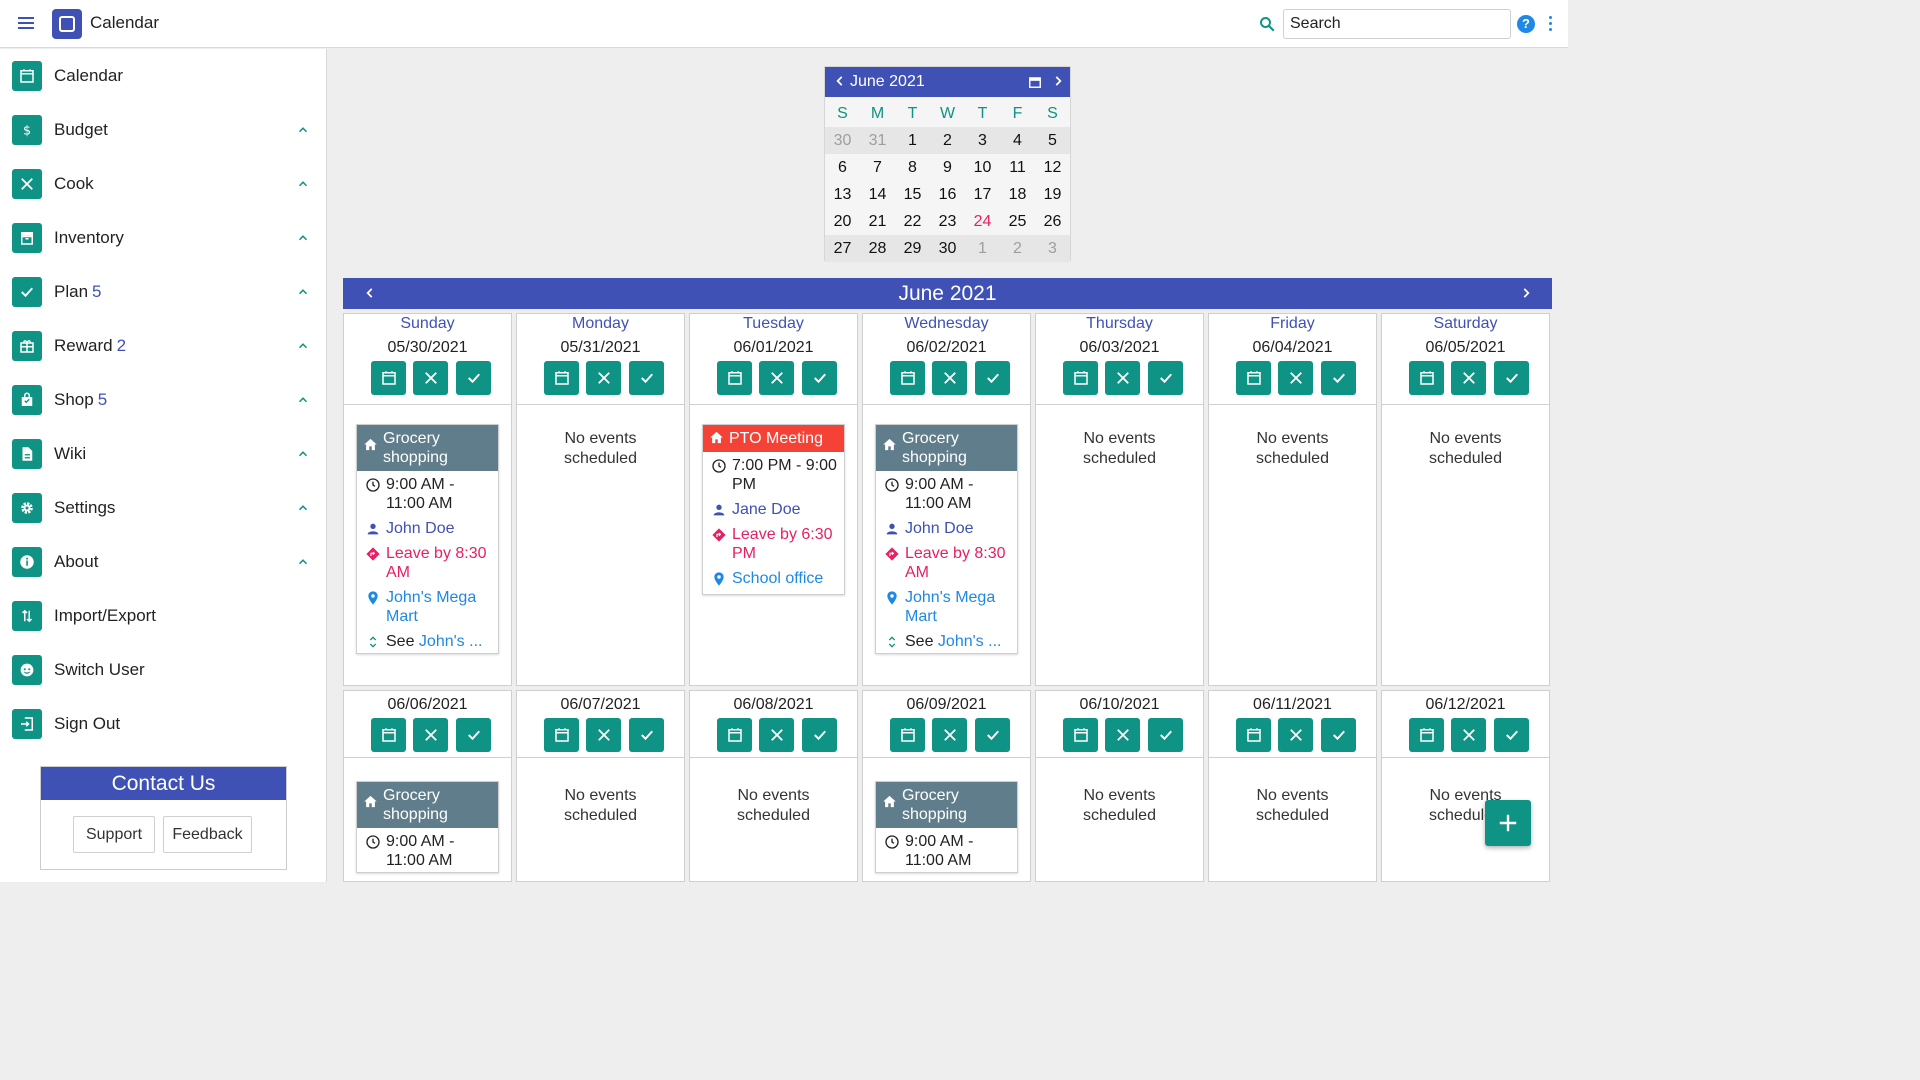 Image resolution: width=1920 pixels, height=1080 pixels. I want to click on calendar-day: 7, so click(877, 167).